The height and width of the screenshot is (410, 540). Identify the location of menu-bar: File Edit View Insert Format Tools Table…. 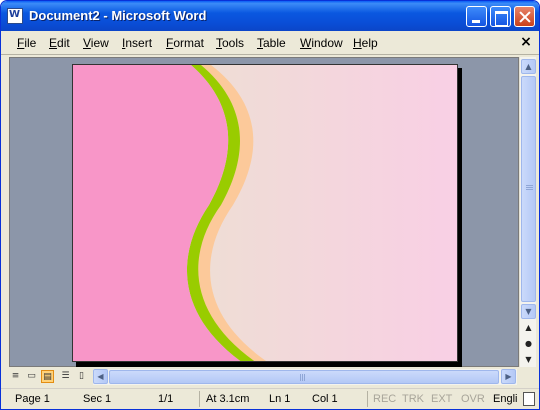
(270, 43).